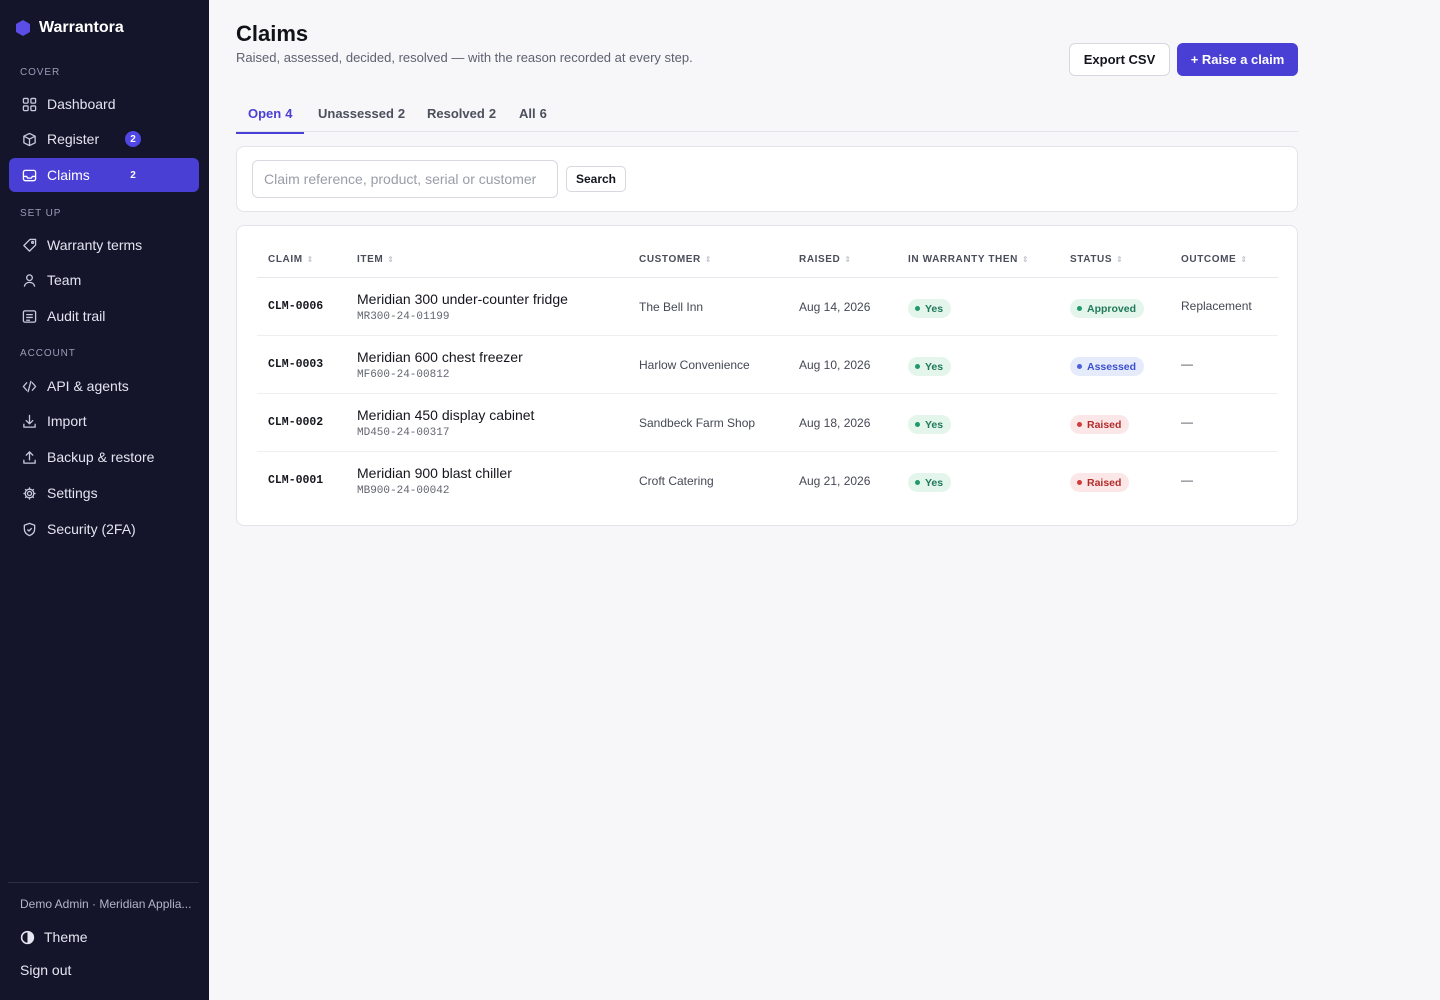 The width and height of the screenshot is (1440, 1000). What do you see at coordinates (1107, 308) in the screenshot?
I see `status-cell: Approved` at bounding box center [1107, 308].